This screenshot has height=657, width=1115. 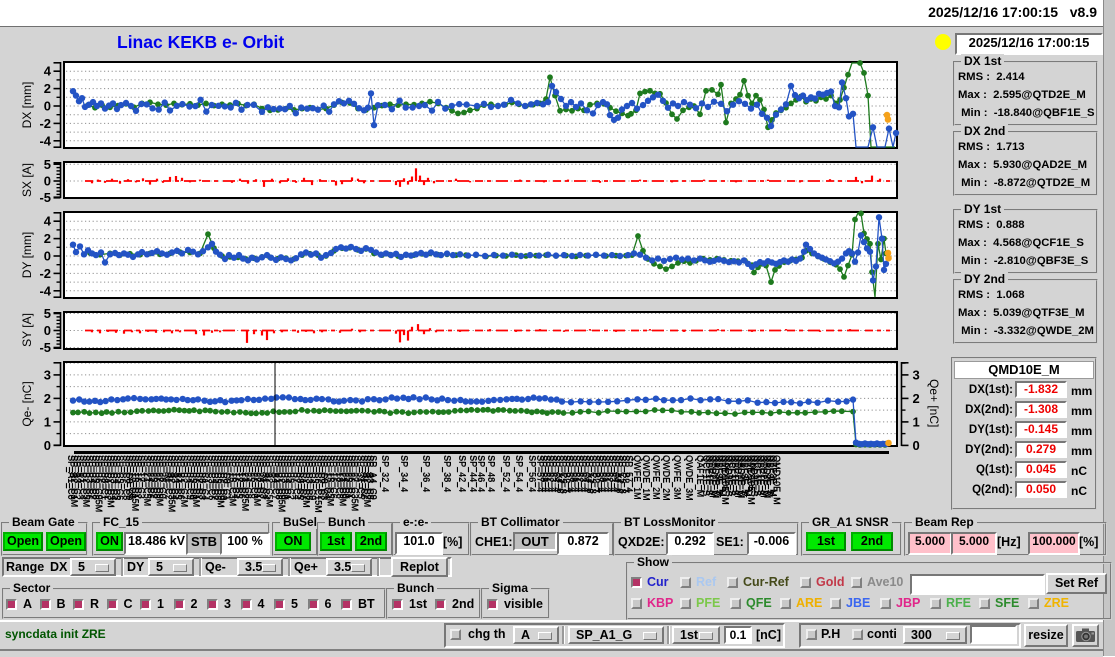 What do you see at coordinates (27, 255) in the screenshot?
I see `svg-text: DY [mm]` at bounding box center [27, 255].